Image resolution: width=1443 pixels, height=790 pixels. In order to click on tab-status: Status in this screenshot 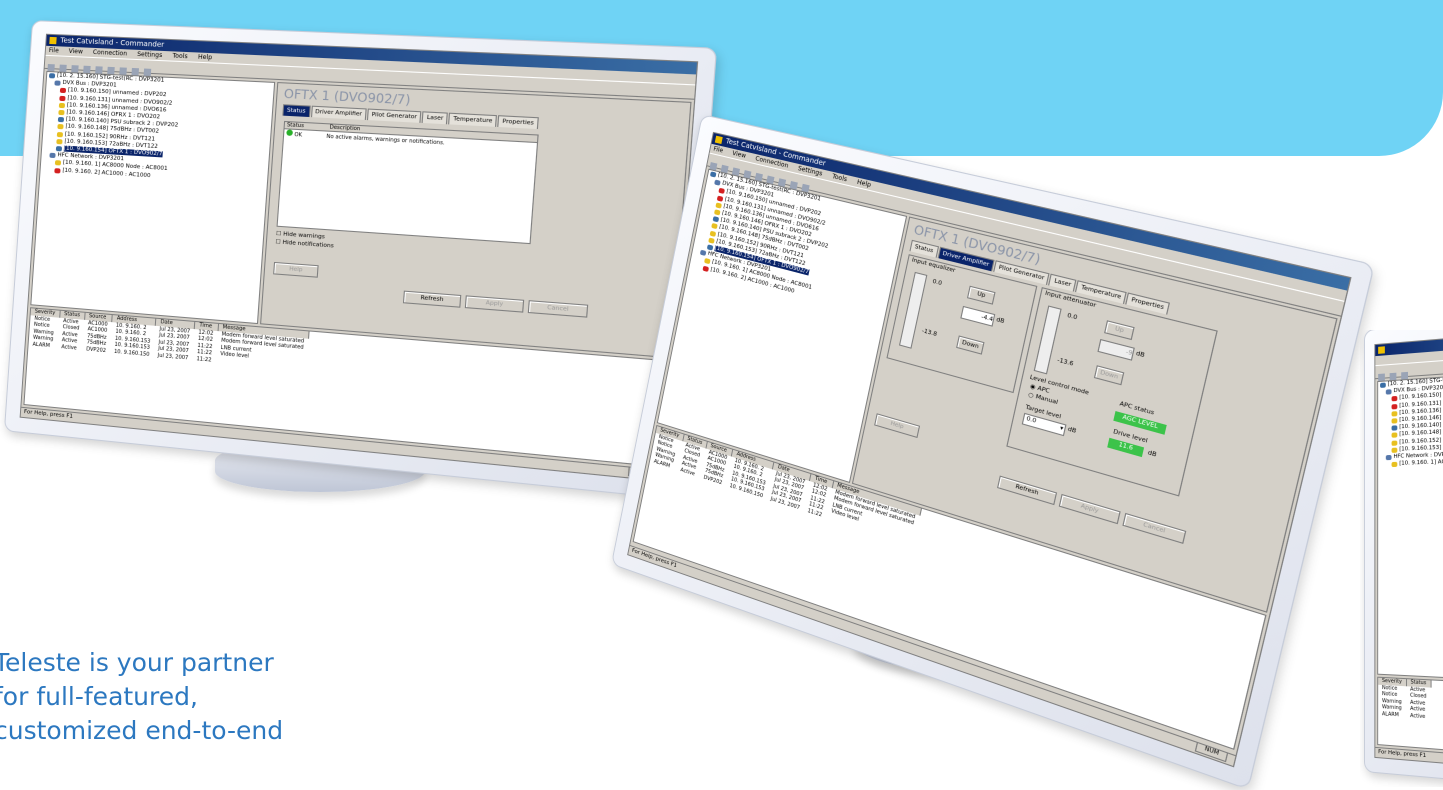, I will do `click(296, 111)`.